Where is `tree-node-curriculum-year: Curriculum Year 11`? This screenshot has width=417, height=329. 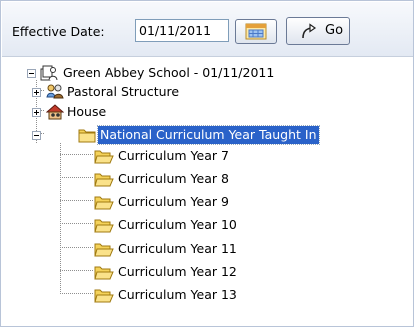 tree-node-curriculum-year: Curriculum Year 11 is located at coordinates (201, 249).